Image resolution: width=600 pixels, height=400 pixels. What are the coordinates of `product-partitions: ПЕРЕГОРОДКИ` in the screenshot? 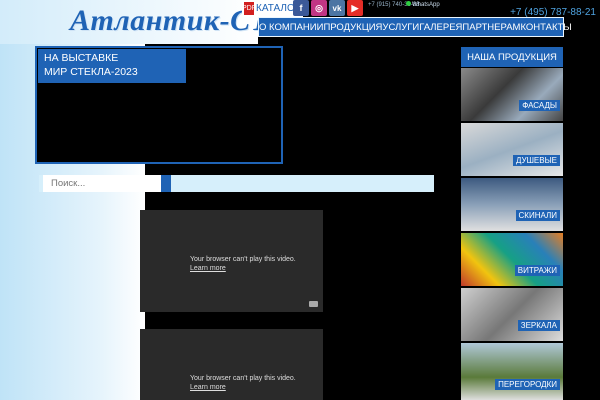 It's located at (512, 371).